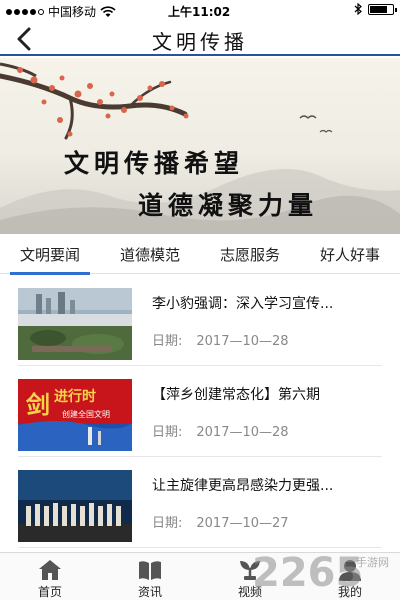 The image size is (400, 600). Describe the element at coordinates (200, 42) in the screenshot. I see `page-title: 文明传播` at that location.